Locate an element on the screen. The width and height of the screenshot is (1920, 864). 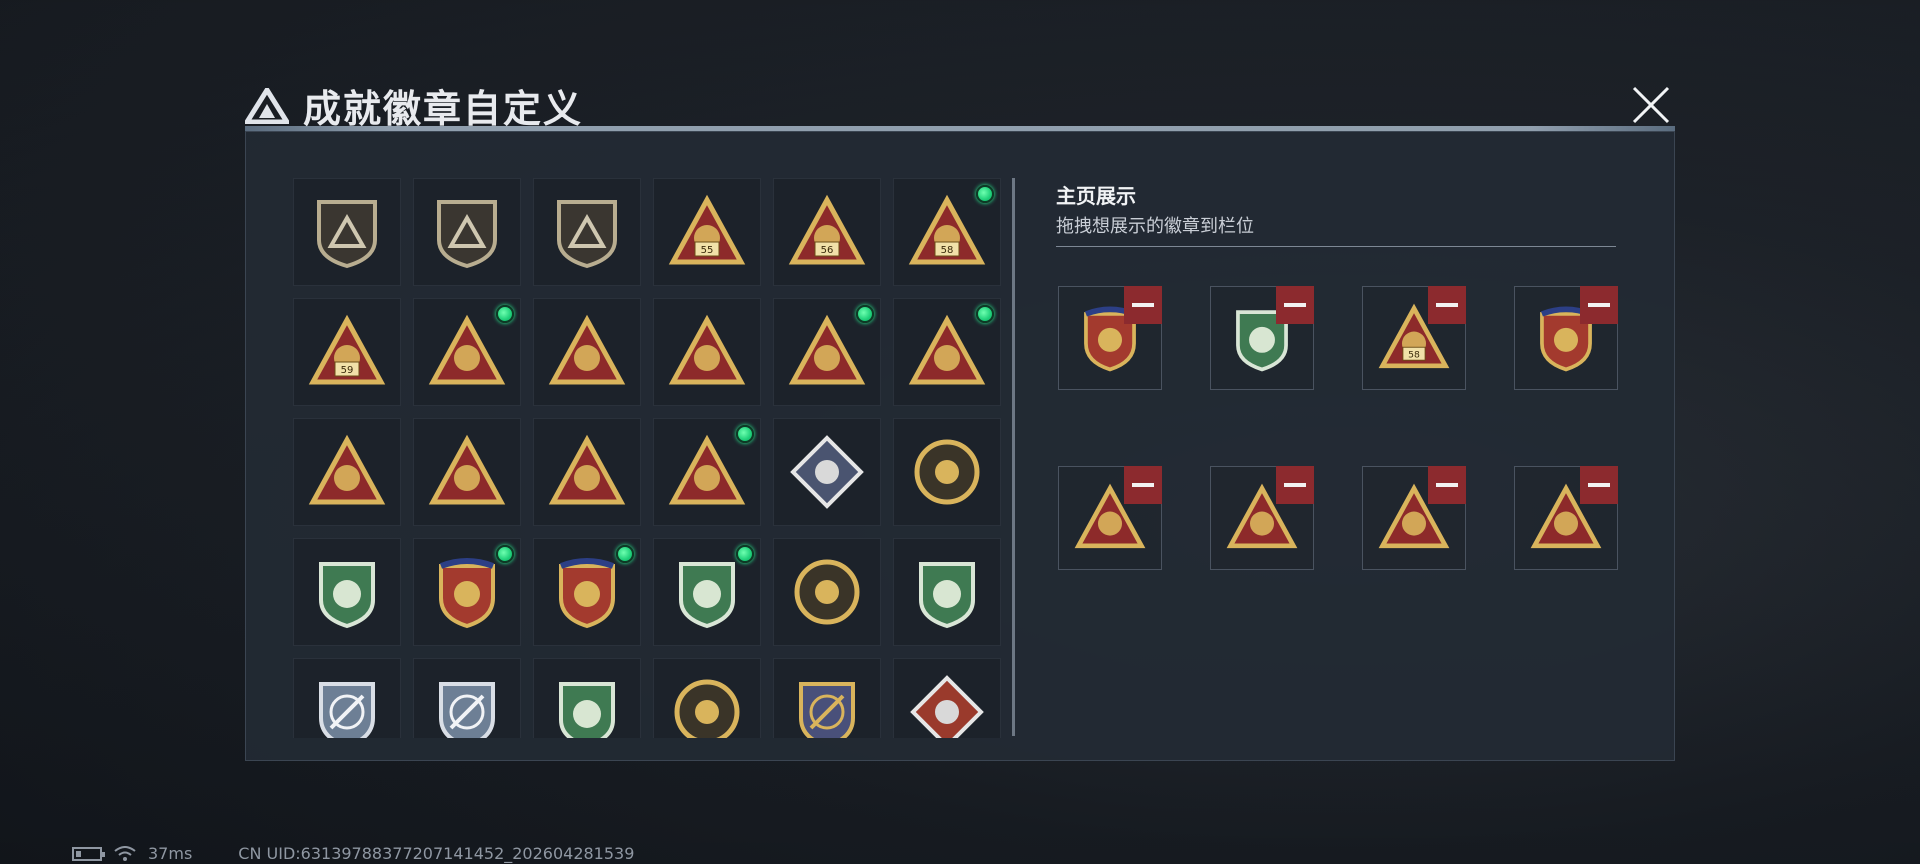
svg-text: 58 is located at coordinates (1414, 354).